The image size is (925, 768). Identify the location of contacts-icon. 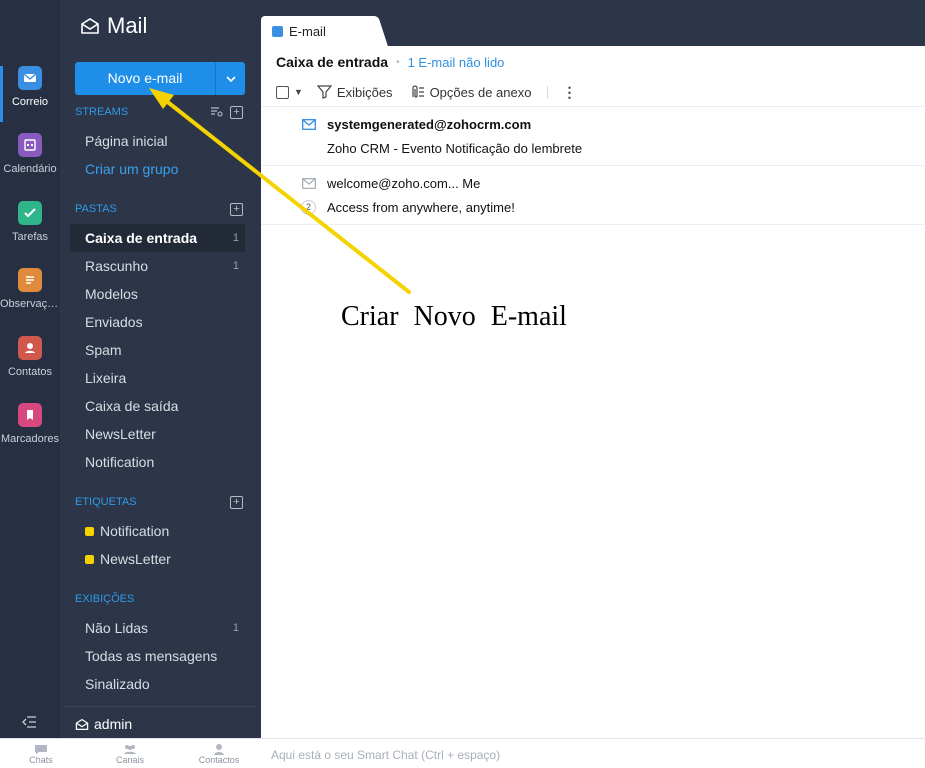
(219, 749).